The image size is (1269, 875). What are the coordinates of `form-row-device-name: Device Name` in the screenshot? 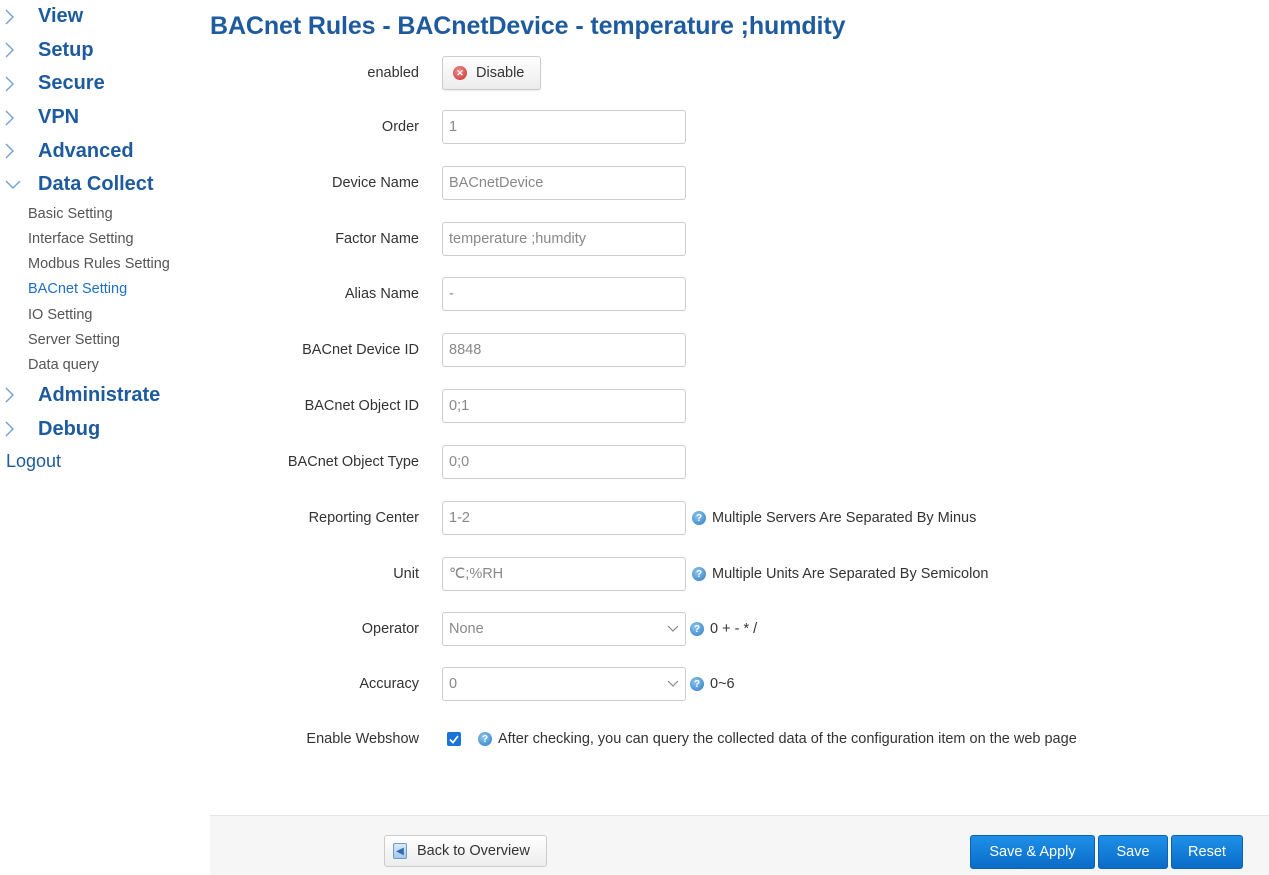 It's located at (735, 183).